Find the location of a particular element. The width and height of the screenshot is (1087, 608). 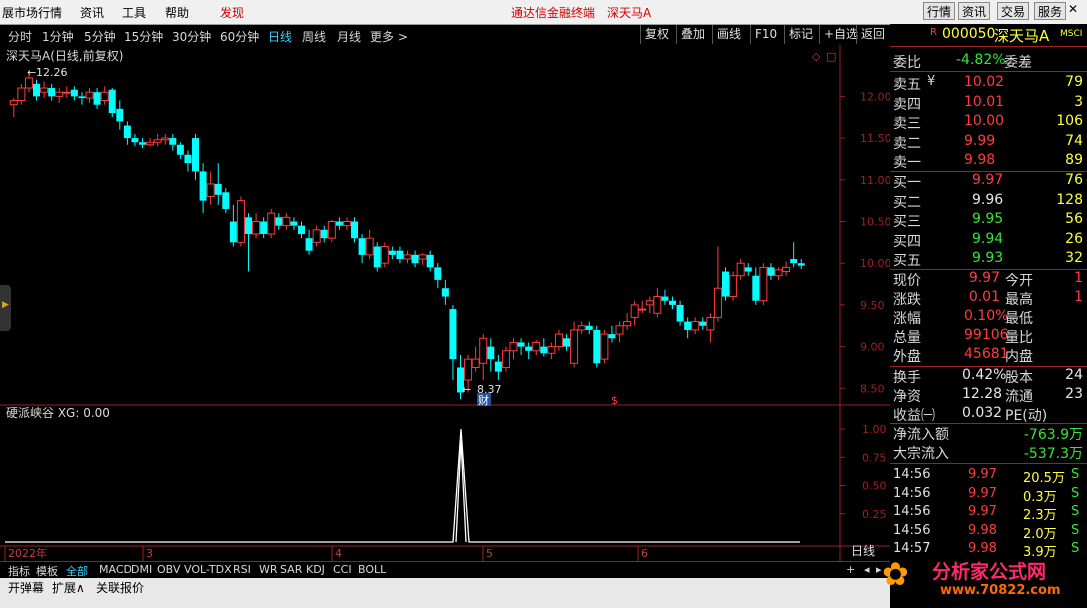

tab-wr: WR is located at coordinates (268, 569).